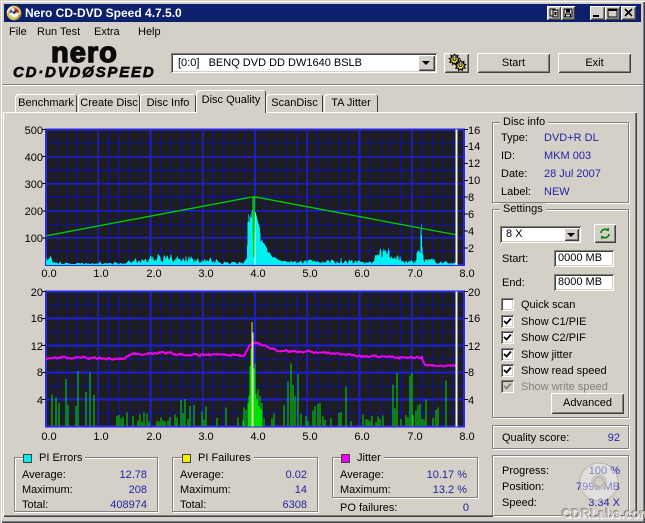 This screenshot has width=645, height=523. I want to click on svg-text: 300, so click(34, 185).